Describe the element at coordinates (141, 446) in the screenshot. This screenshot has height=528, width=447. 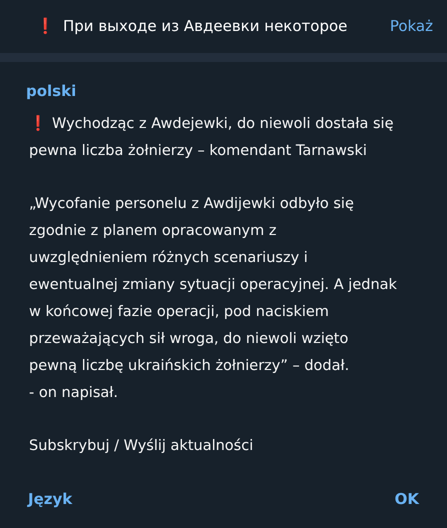
I see `message-text: Subskrybuj / Wyślij aktualności` at that location.